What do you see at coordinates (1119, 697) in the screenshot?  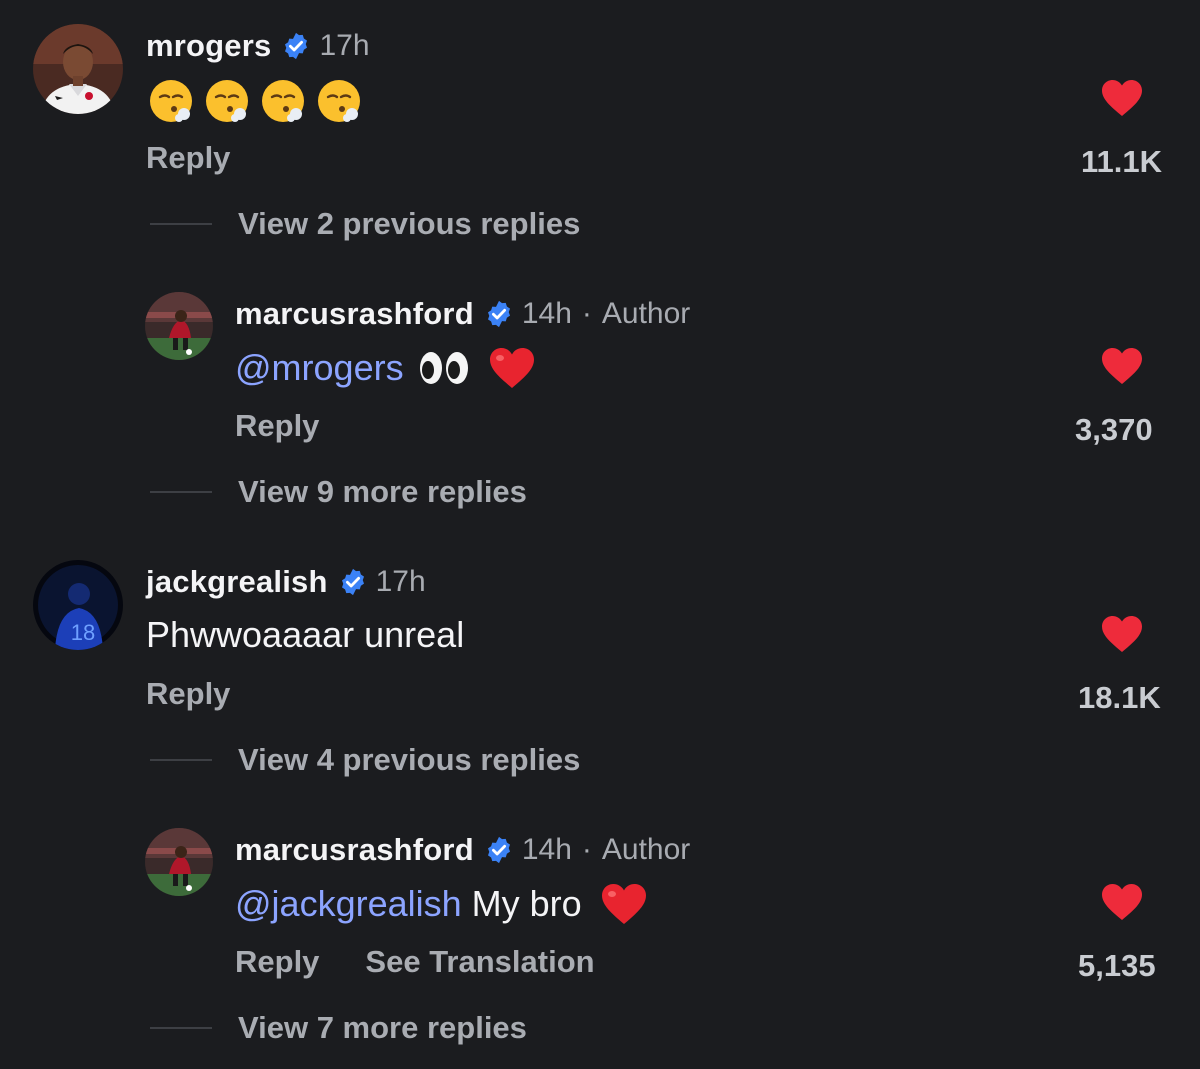 I see `like-count: 18.1K` at bounding box center [1119, 697].